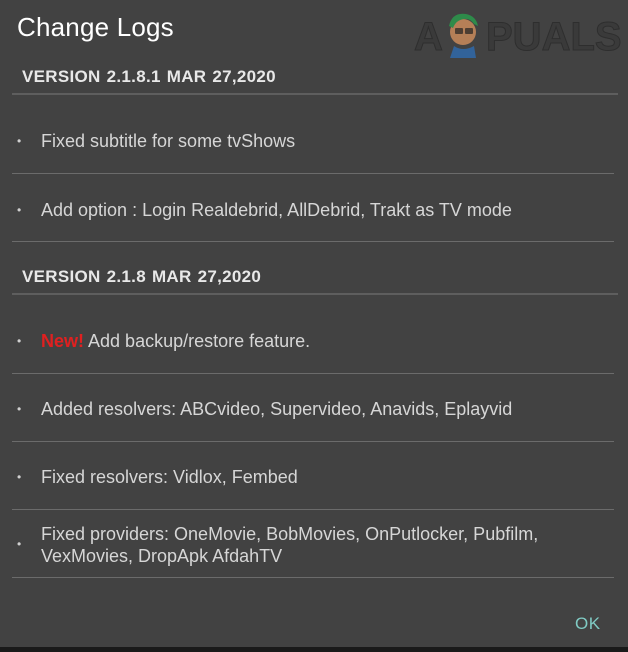  I want to click on version-header-2-1-8-1: VERSION 2.1.8.1 MAR 27,2020, so click(149, 76).